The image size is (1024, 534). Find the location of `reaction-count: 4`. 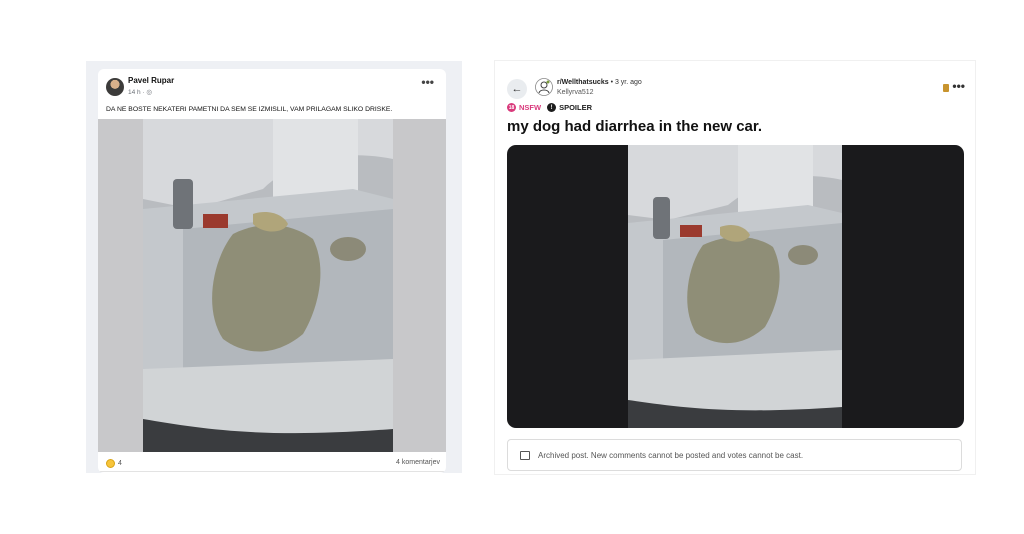

reaction-count: 4 is located at coordinates (120, 463).